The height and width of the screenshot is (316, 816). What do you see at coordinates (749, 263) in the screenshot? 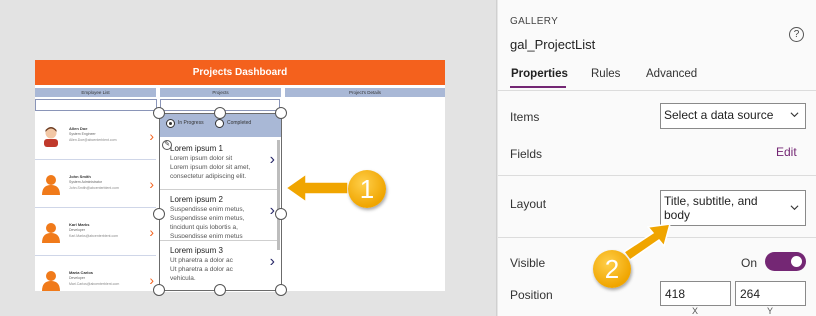
I see `visible-state-text: On` at bounding box center [749, 263].